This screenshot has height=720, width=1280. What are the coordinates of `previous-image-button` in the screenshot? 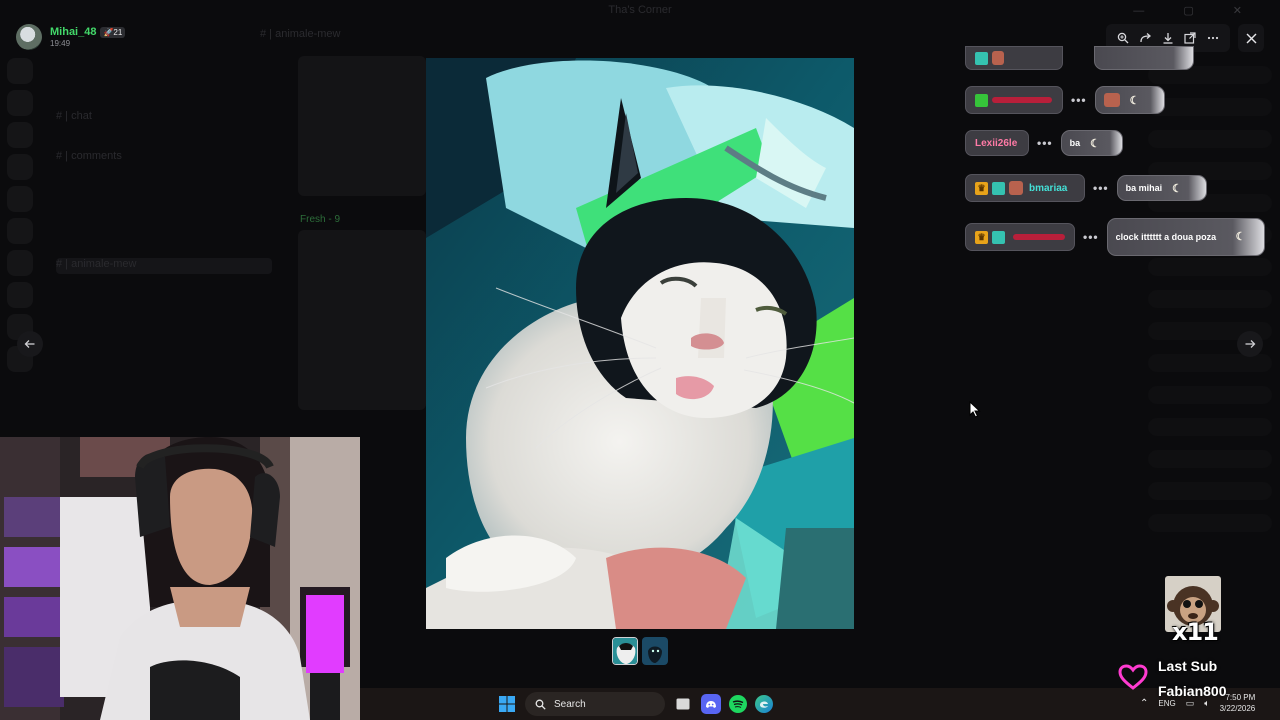 It's located at (30, 344).